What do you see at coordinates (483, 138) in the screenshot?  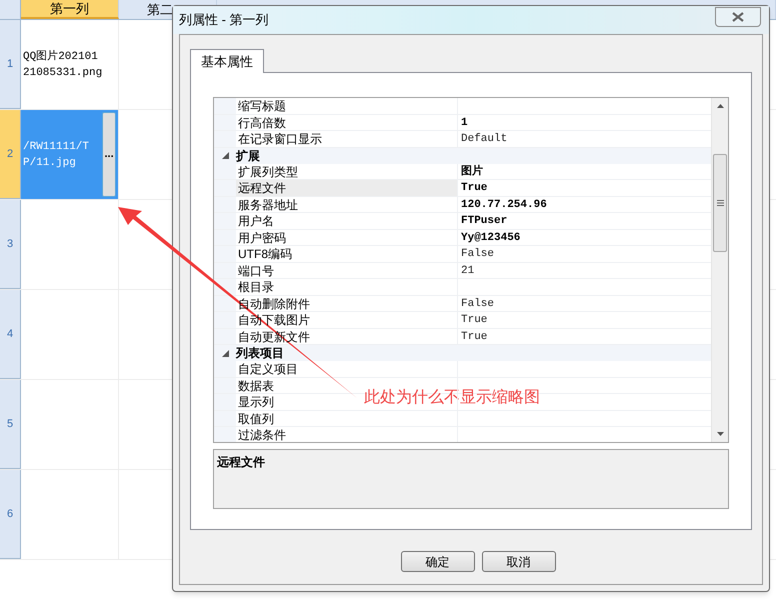 I see `property-value: Default` at bounding box center [483, 138].